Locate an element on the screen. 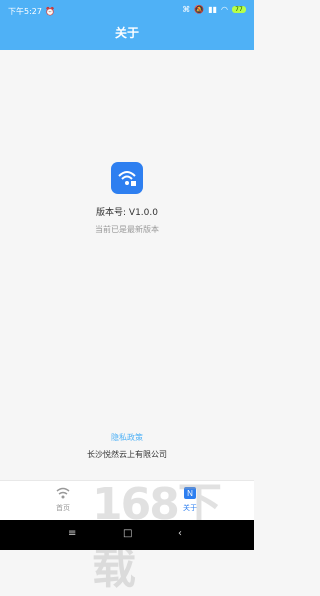 The width and height of the screenshot is (320, 596). wifi-lock-icon is located at coordinates (127, 178).